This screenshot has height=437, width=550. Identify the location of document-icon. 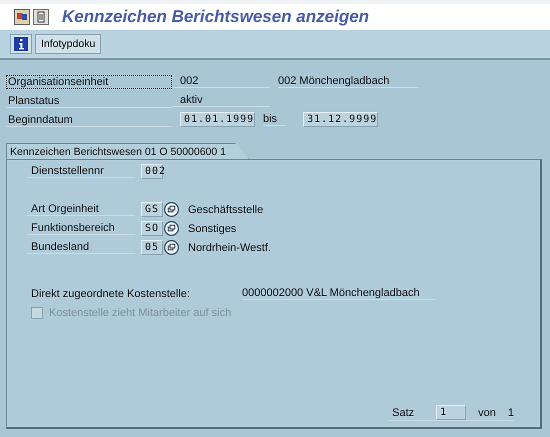
(41, 17).